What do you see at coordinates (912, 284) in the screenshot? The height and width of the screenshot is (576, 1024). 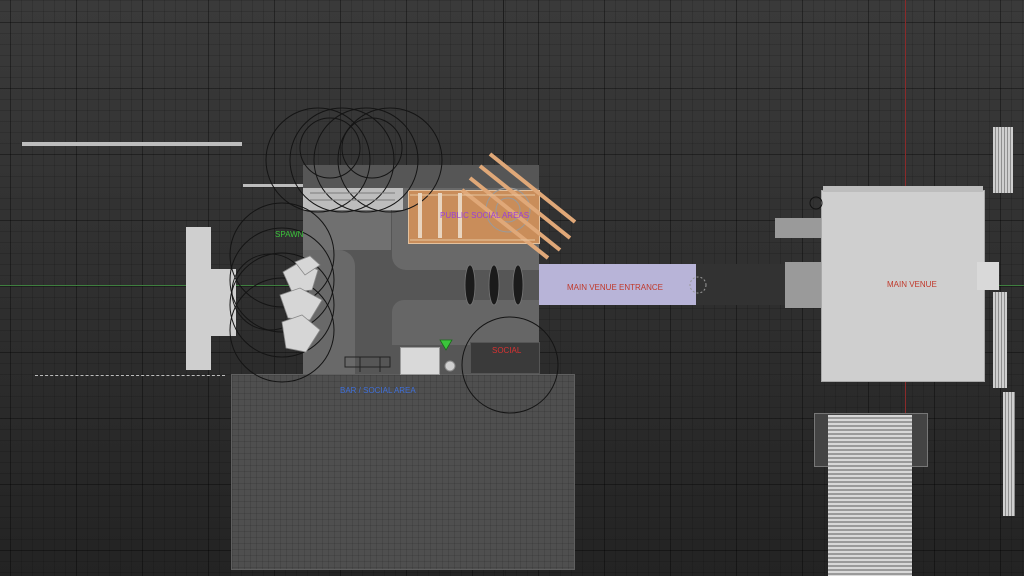 I see `main-venue-label: MAIN VENUE` at bounding box center [912, 284].